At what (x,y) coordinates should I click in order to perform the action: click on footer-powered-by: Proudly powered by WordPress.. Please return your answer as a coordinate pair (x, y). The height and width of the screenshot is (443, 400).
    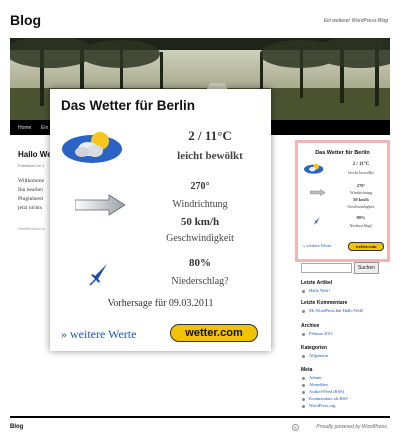
    Looking at the image, I should click on (352, 427).